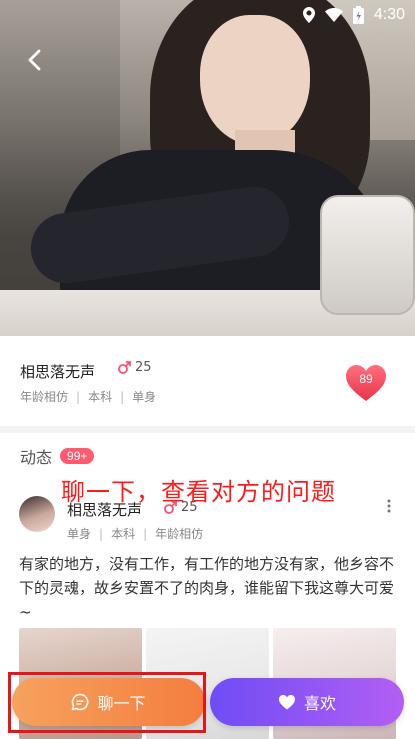 This screenshot has width=415, height=739. Describe the element at coordinates (207, 382) in the screenshot. I see `profile-card: 相思落无声 25 年龄相仿 | 本科 | 单身 89` at that location.